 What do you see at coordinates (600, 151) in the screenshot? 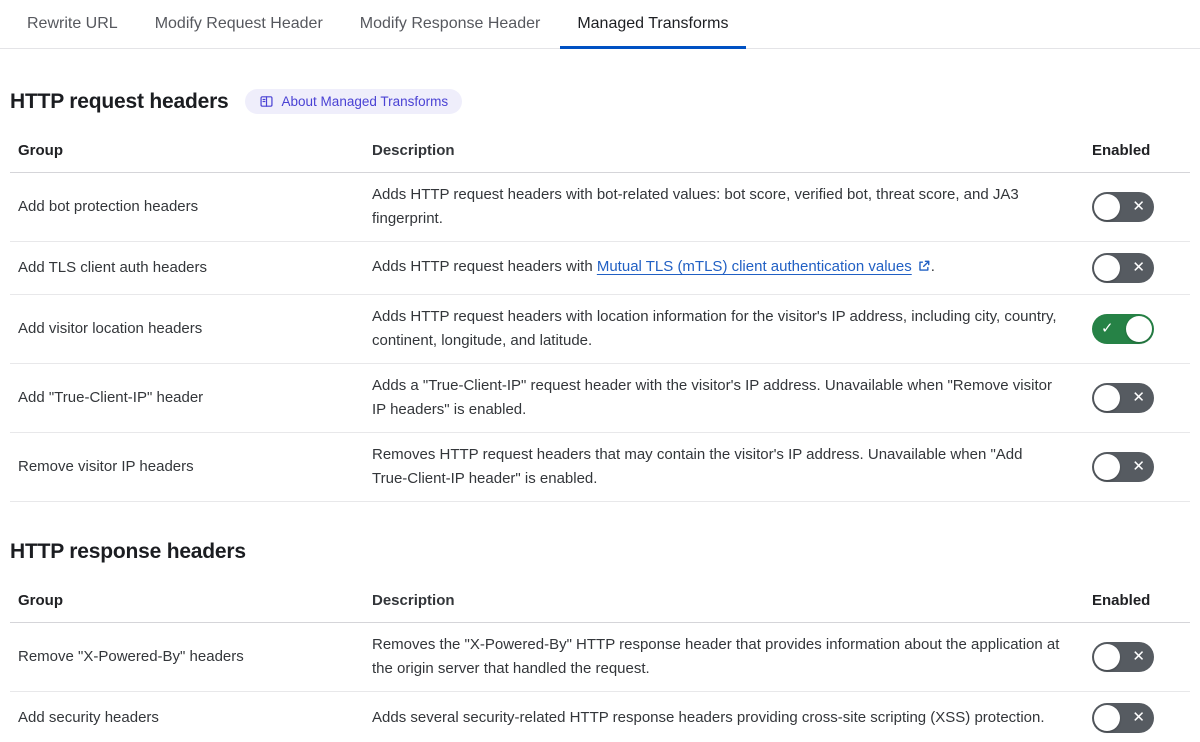
I see `request-table-header: Group Description Enabled` at bounding box center [600, 151].